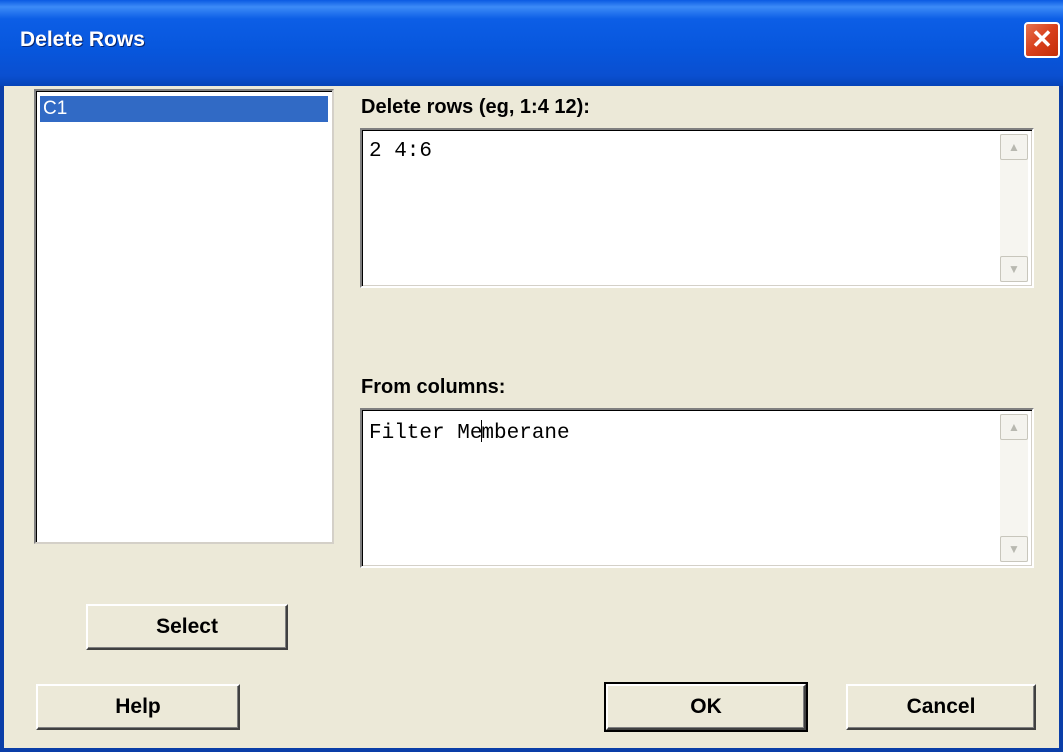  Describe the element at coordinates (531, 43) in the screenshot. I see `title-bar: Delete Rows ✕` at that location.